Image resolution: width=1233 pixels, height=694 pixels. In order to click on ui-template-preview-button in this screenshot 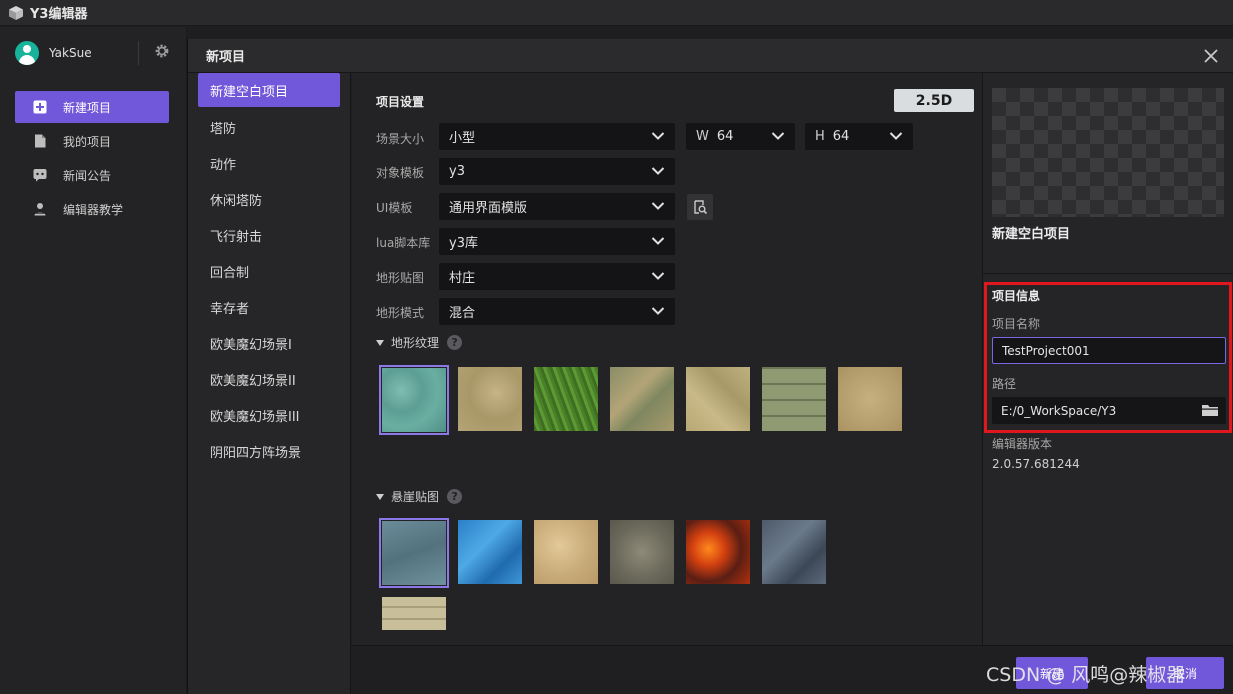, I will do `click(700, 207)`.